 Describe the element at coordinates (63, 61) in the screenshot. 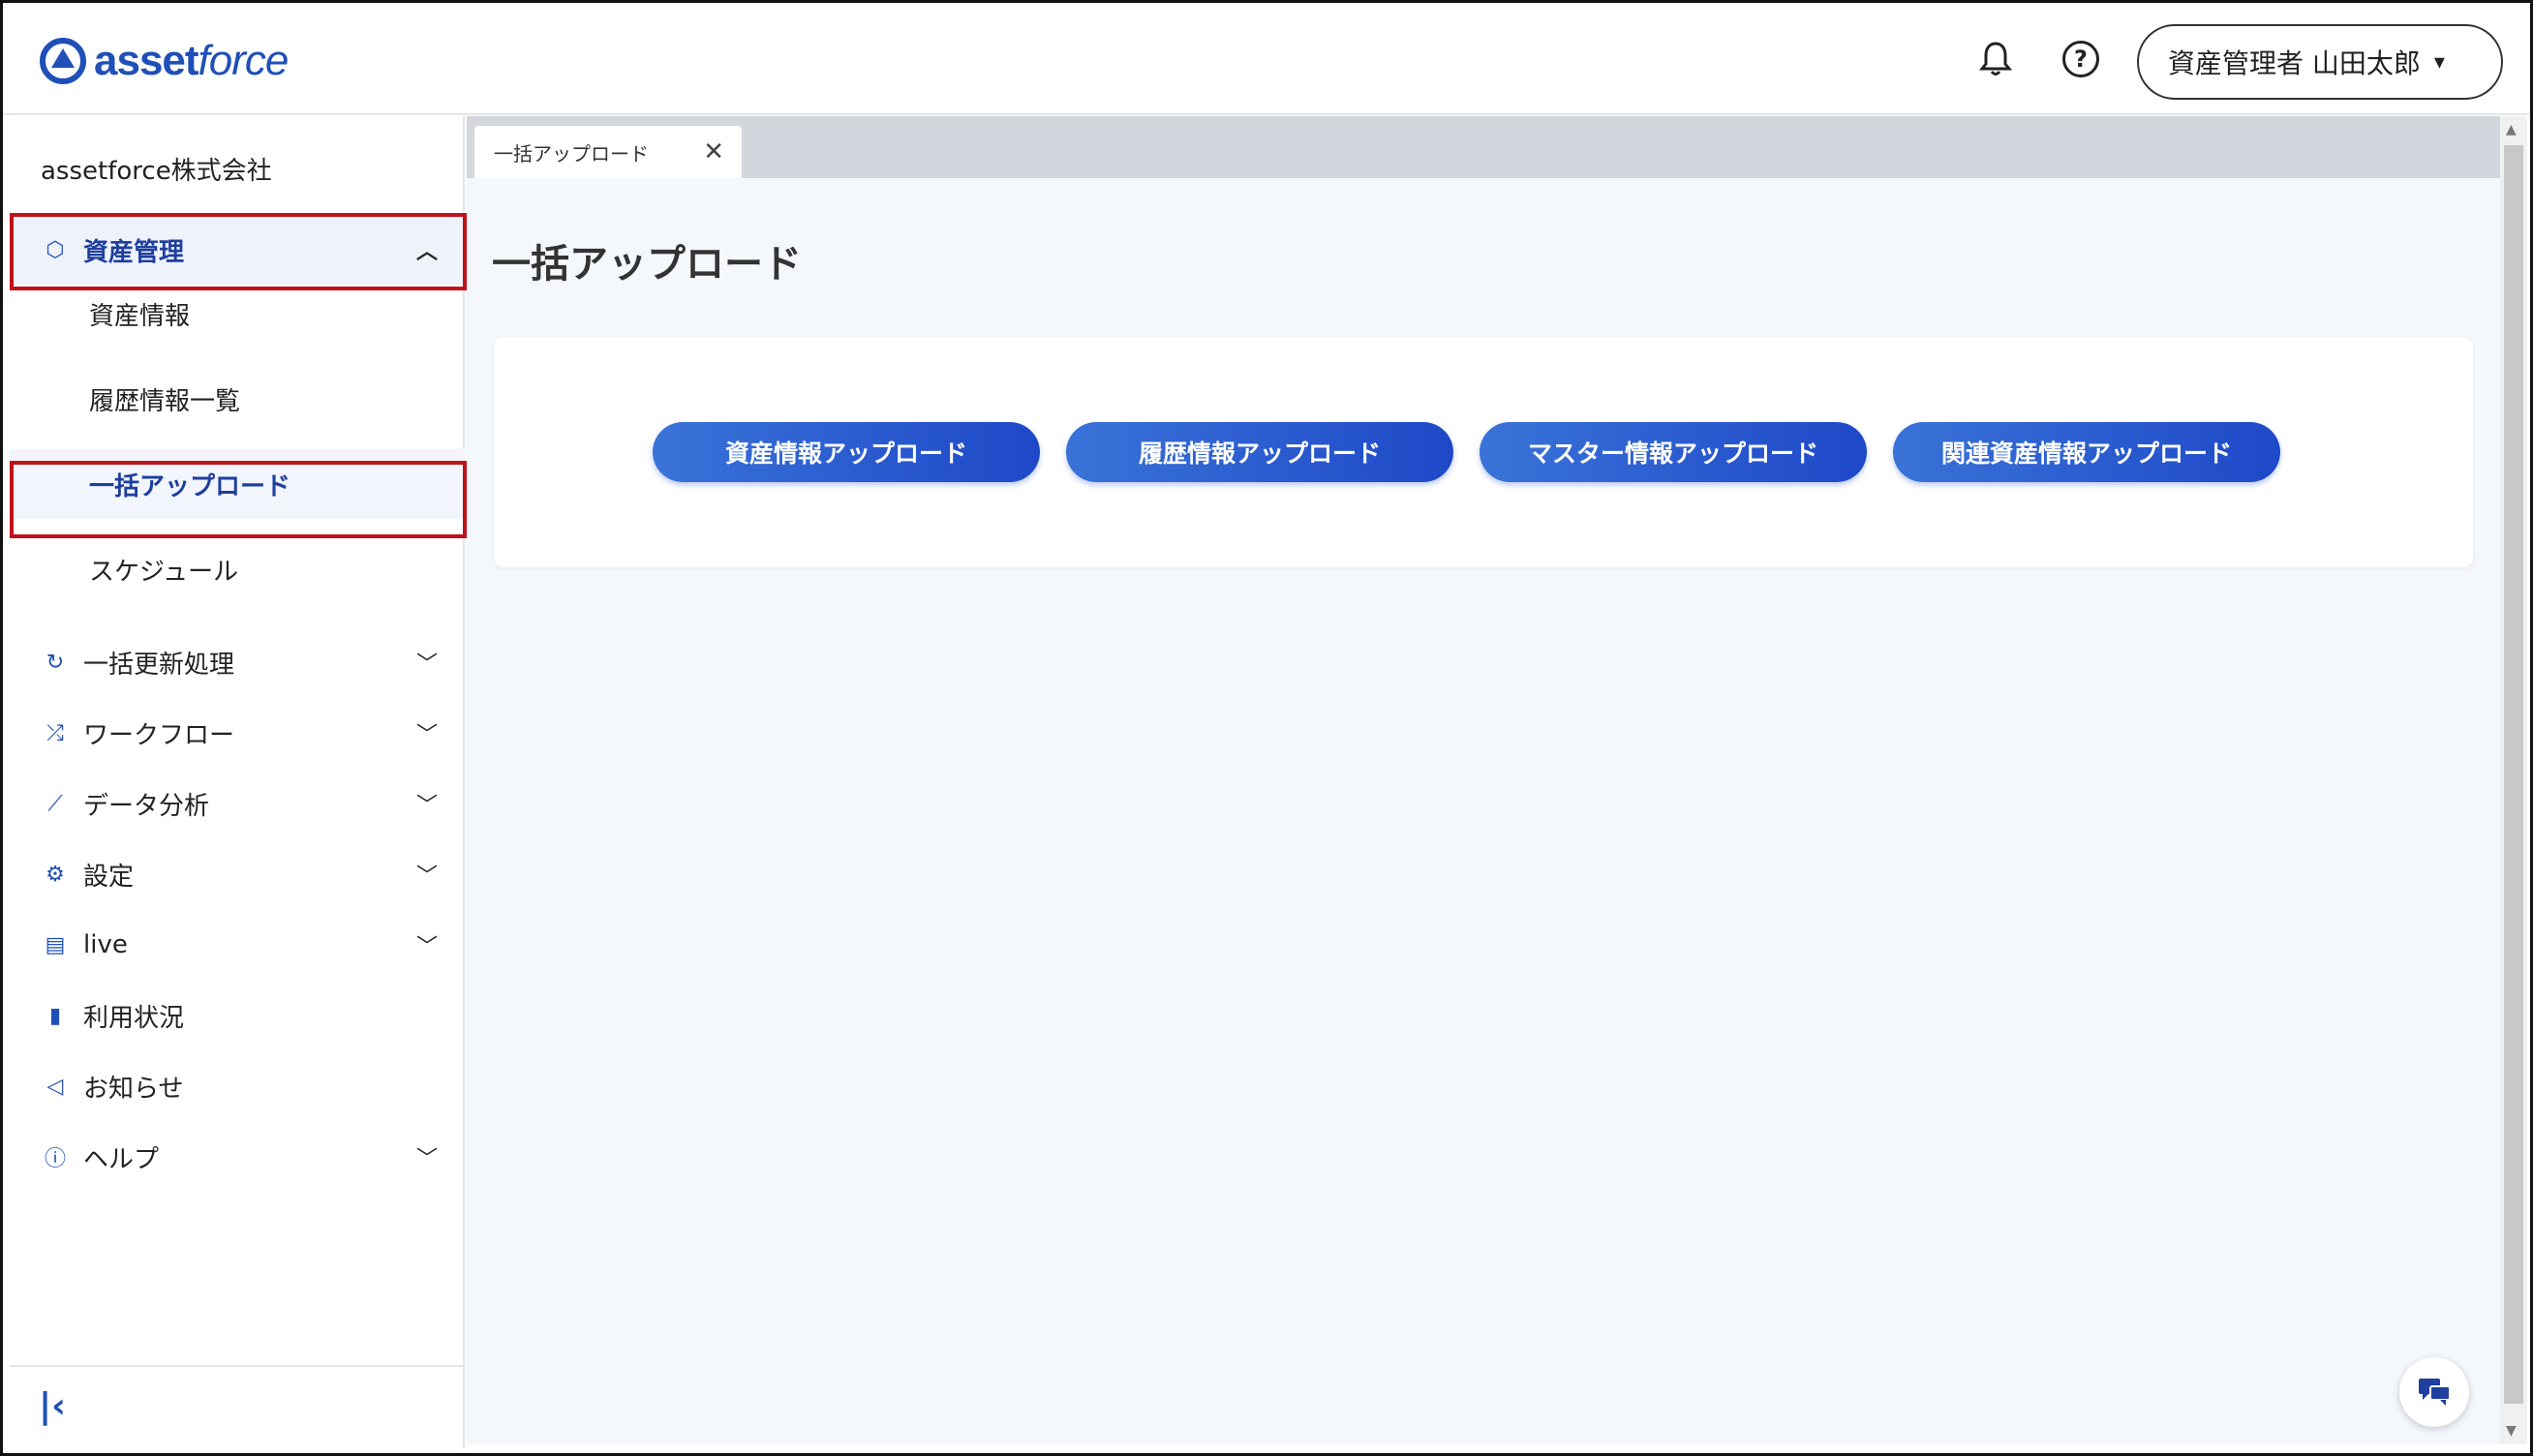

I see `logo-mark-icon` at that location.